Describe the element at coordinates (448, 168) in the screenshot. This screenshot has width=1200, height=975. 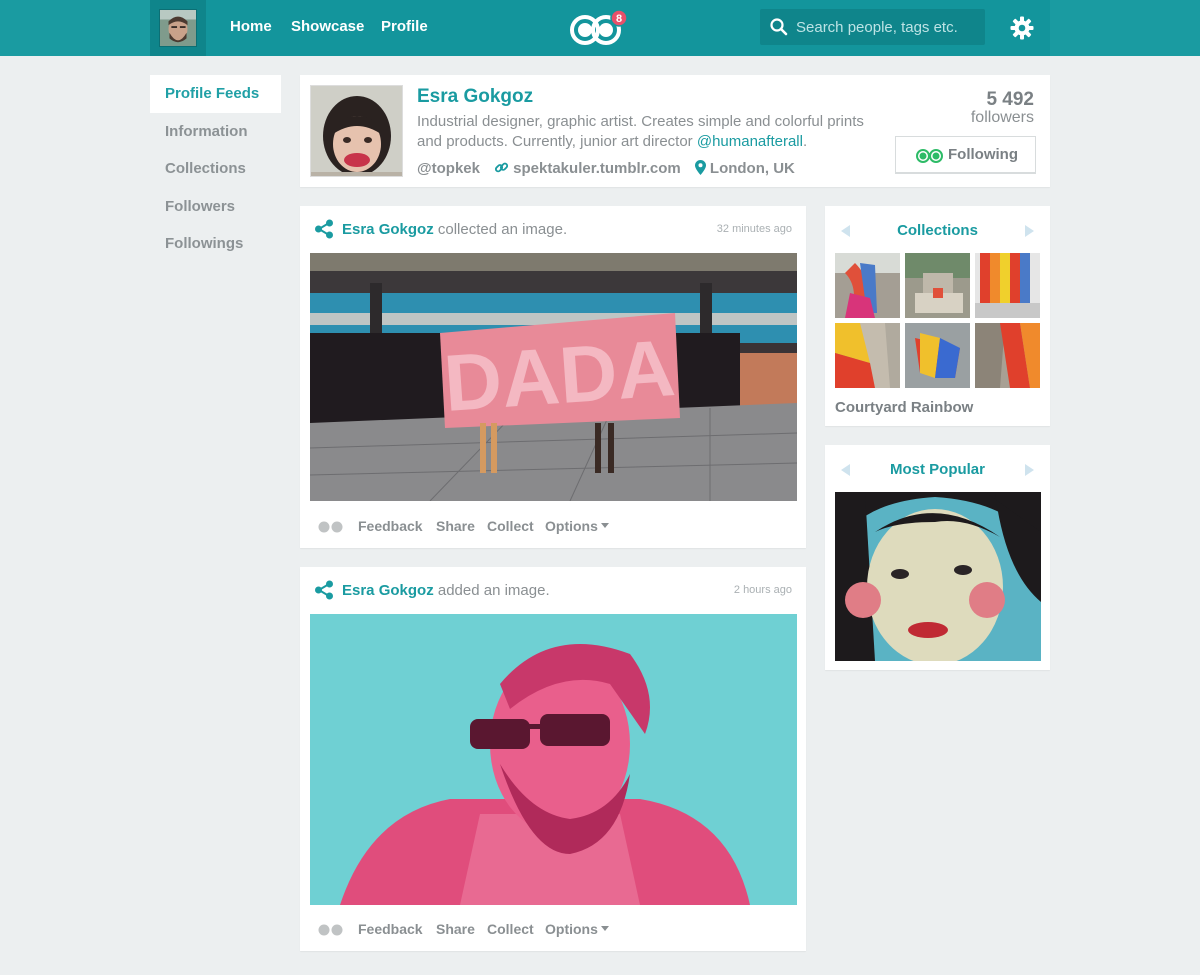
I see `profile-handle: @topkek` at that location.